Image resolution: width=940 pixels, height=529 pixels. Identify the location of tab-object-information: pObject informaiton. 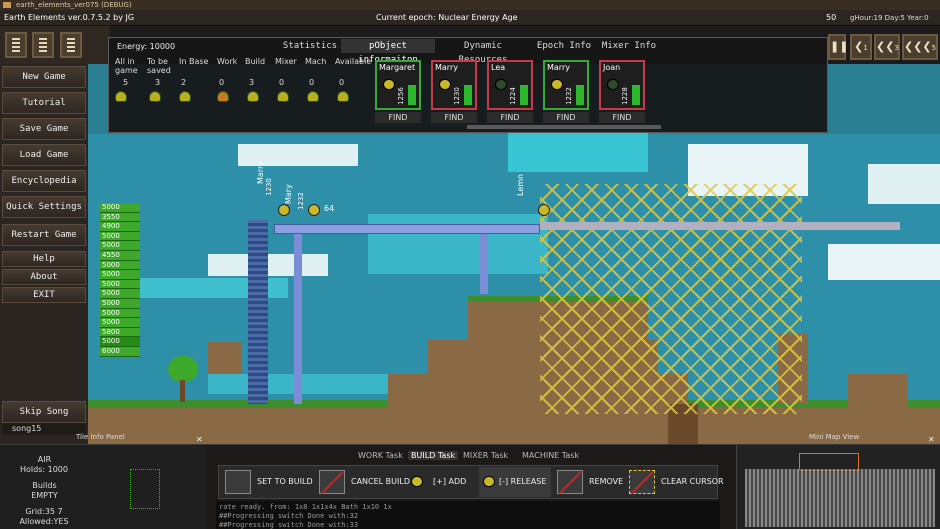
(388, 52).